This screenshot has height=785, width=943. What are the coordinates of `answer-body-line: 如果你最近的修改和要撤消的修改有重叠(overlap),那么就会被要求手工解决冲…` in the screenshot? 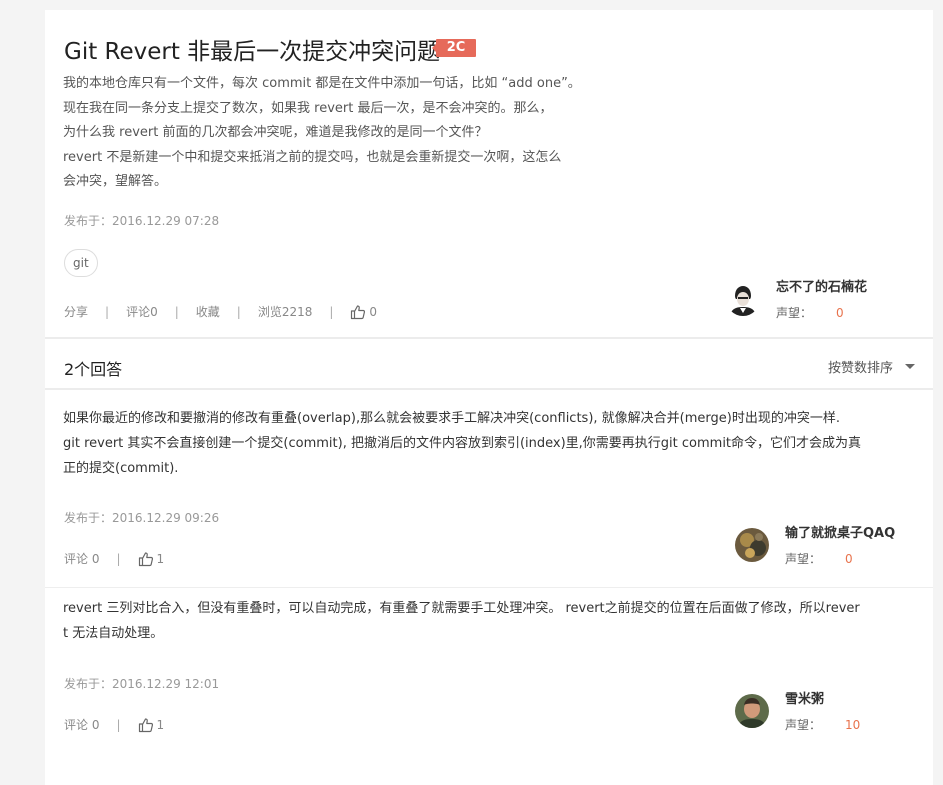 It's located at (451, 418).